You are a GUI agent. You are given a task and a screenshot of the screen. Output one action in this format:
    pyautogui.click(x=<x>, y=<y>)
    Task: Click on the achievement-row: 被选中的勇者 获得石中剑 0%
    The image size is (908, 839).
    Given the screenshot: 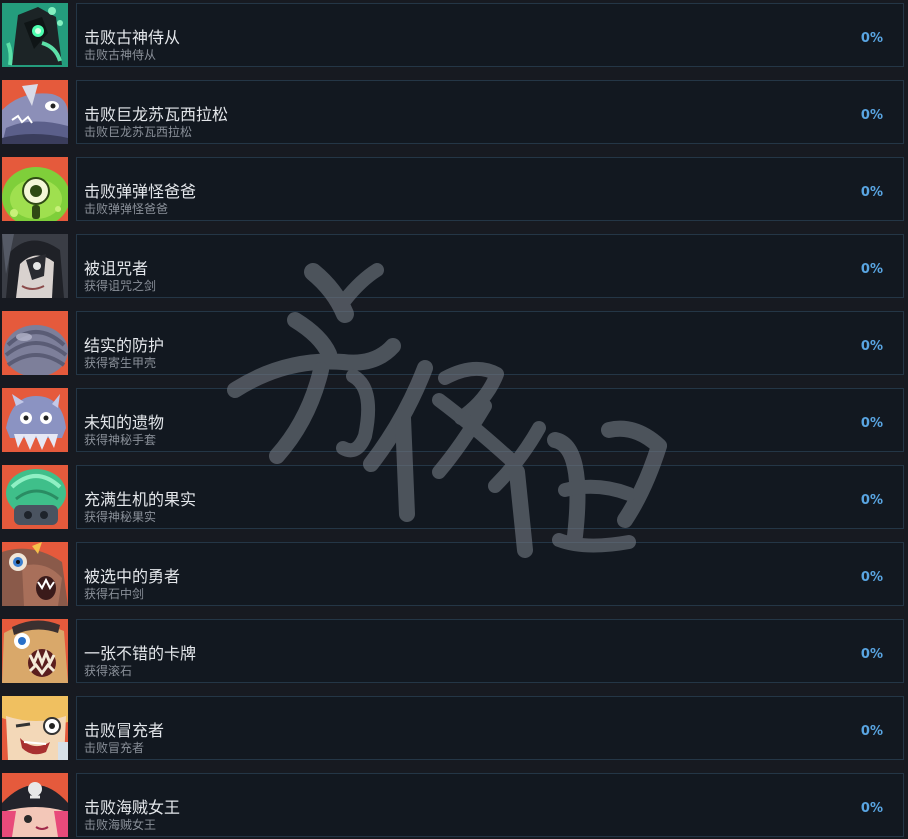 What is the action you would take?
    pyautogui.click(x=454, y=574)
    